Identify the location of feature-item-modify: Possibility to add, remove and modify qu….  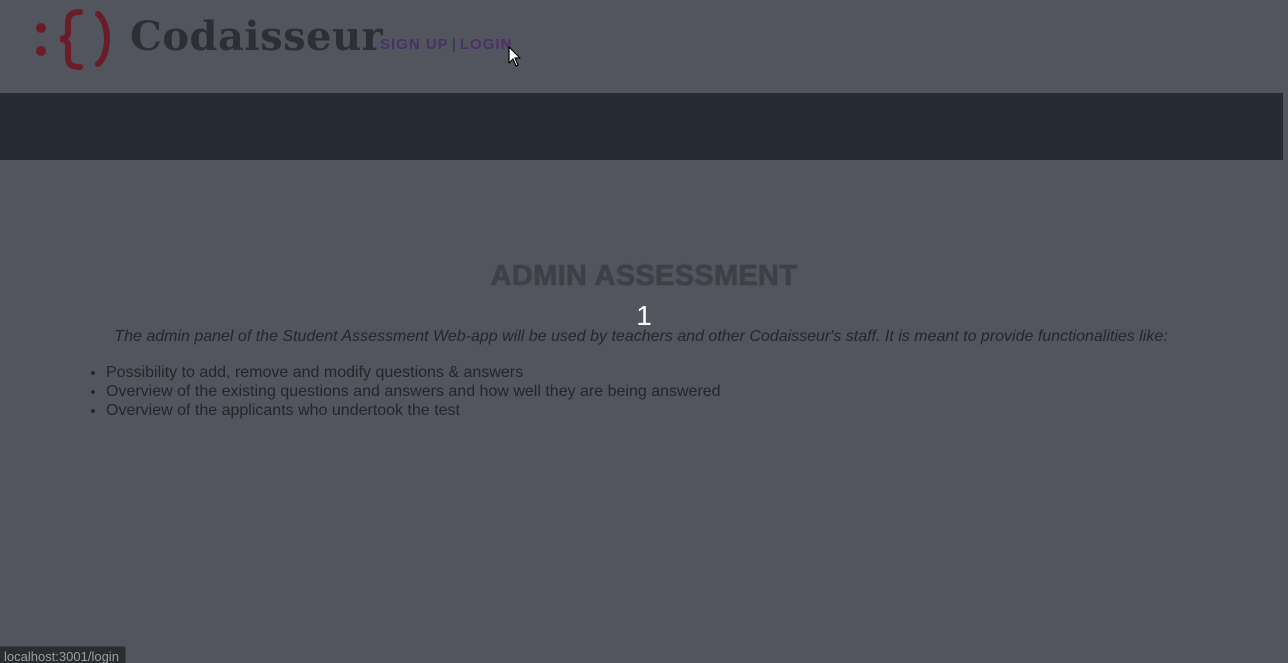
(413, 372).